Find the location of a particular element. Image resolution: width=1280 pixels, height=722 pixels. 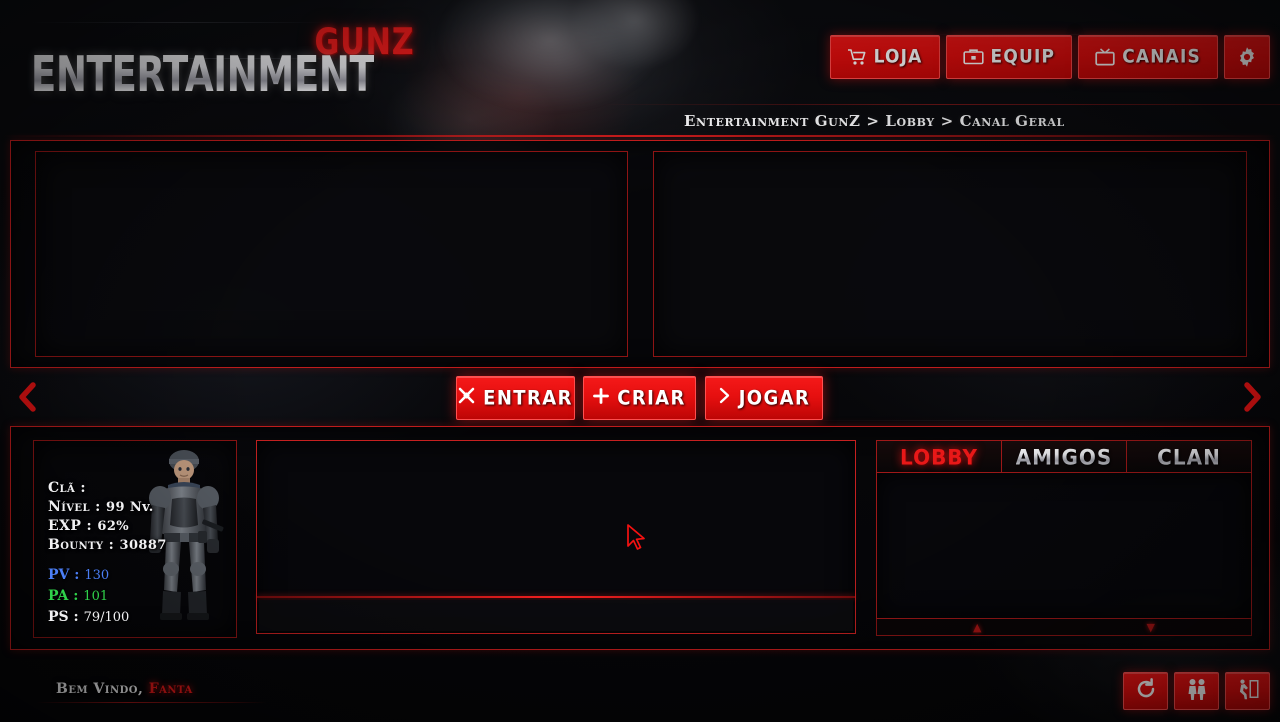

chat-input is located at coordinates (556, 615).